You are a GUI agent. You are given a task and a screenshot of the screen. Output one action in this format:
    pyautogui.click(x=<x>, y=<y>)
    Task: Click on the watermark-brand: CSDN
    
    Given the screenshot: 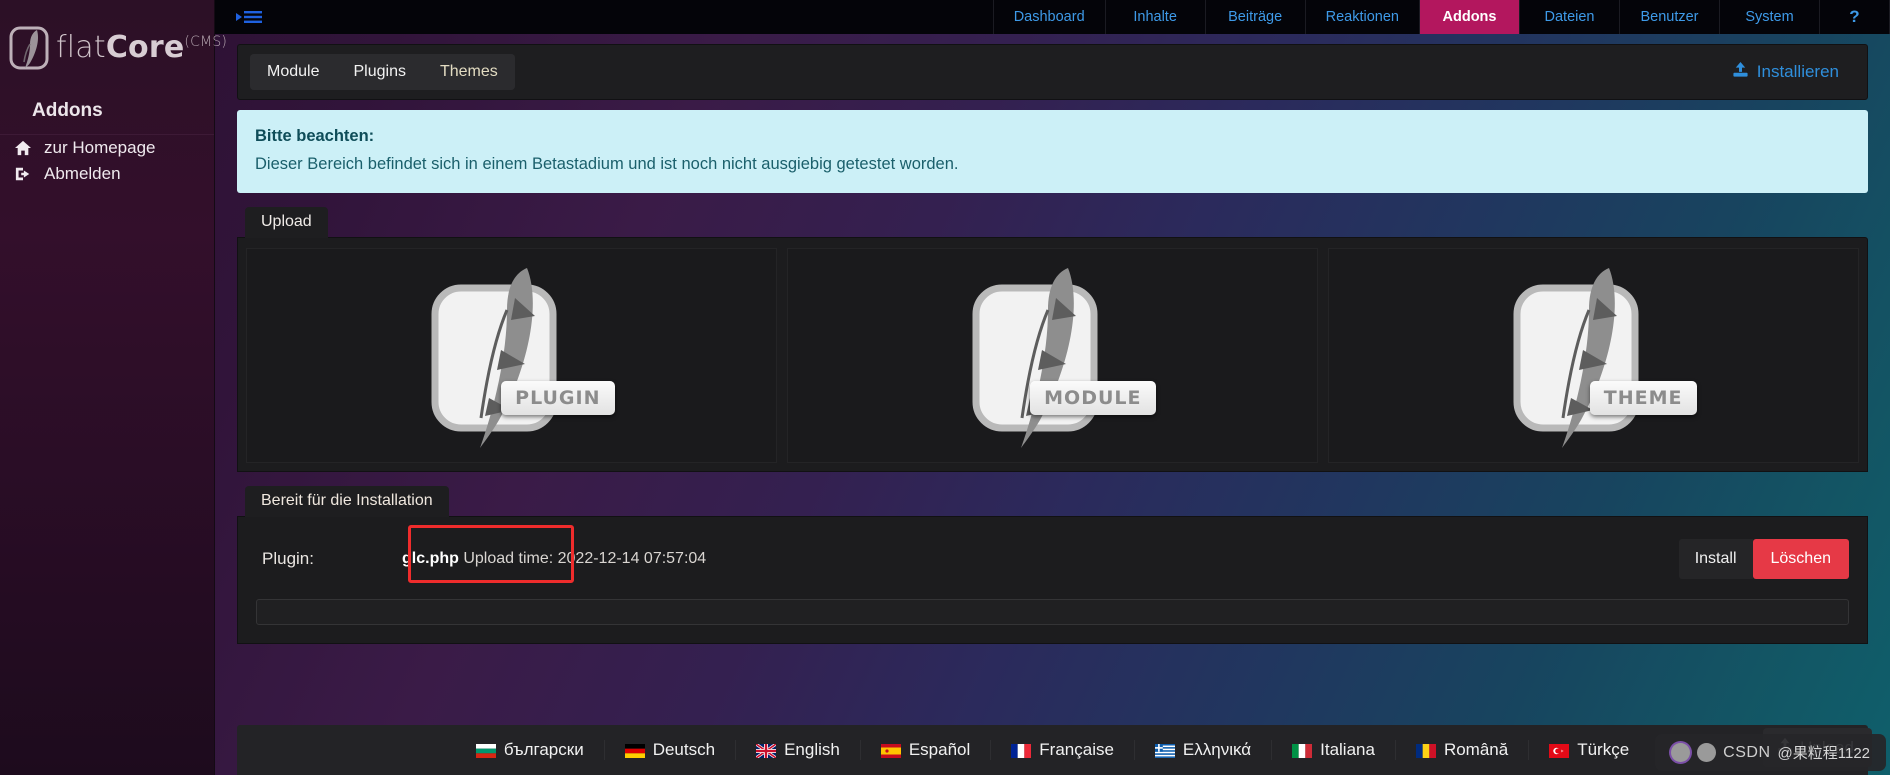 What is the action you would take?
    pyautogui.click(x=1747, y=752)
    